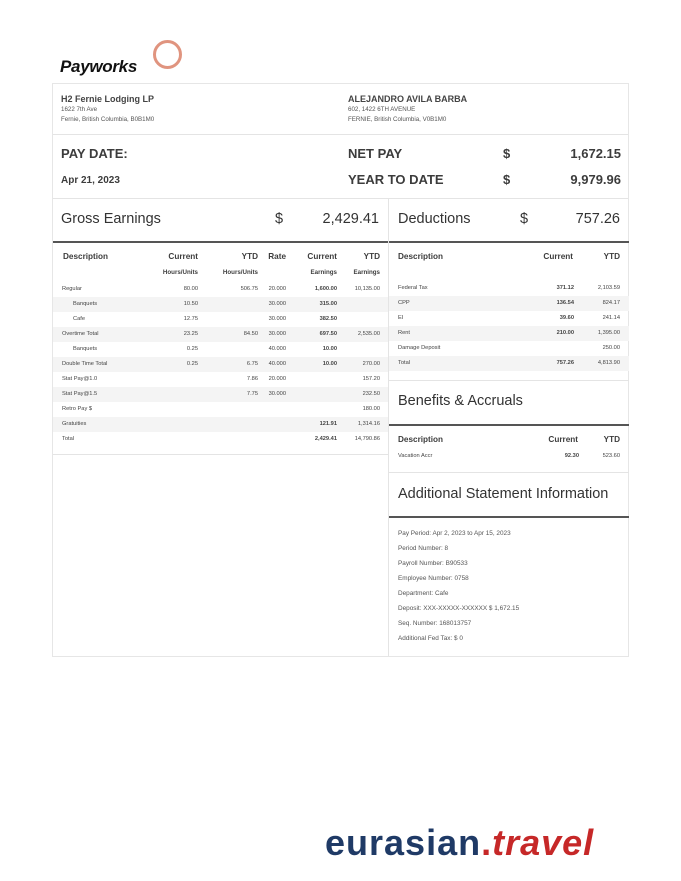 The width and height of the screenshot is (681, 881). Describe the element at coordinates (220, 379) in the screenshot. I see `table-row: Stat Pay@1.0 7.86 20.000 157.20` at that location.